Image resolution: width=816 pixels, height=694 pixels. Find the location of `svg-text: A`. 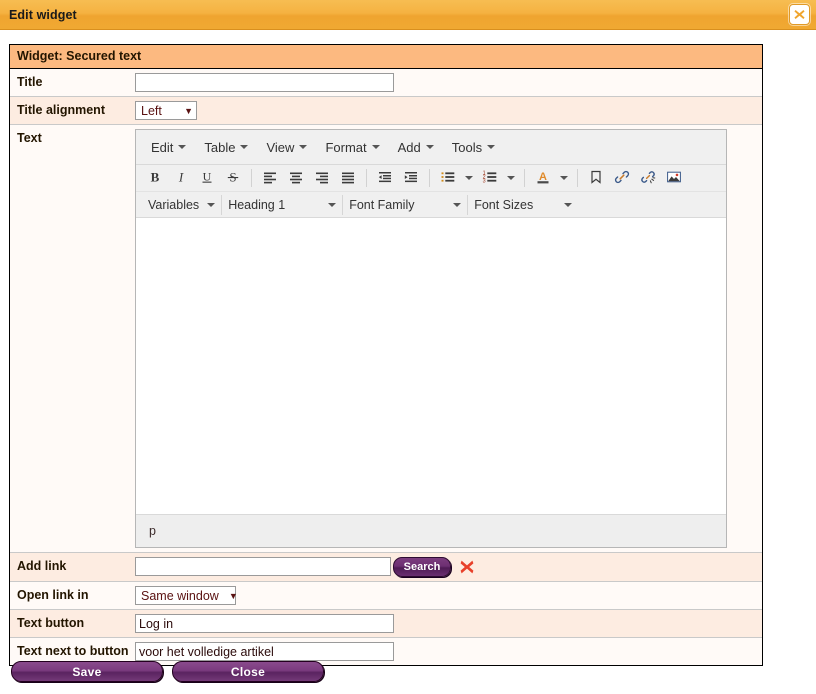

svg-text: A is located at coordinates (543, 177).